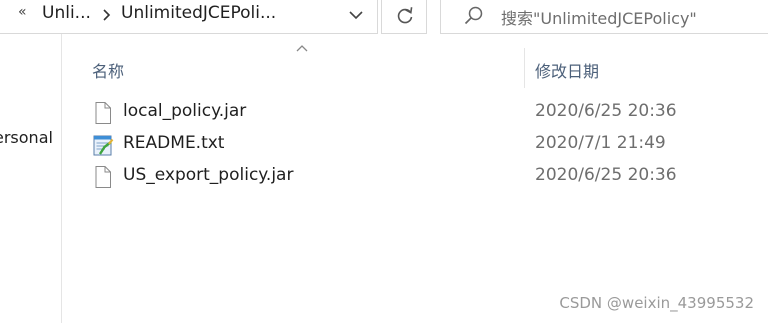  What do you see at coordinates (424, 177) in the screenshot?
I see `file-row: US_export_policy.jar 2020/6/25 20:36` at bounding box center [424, 177].